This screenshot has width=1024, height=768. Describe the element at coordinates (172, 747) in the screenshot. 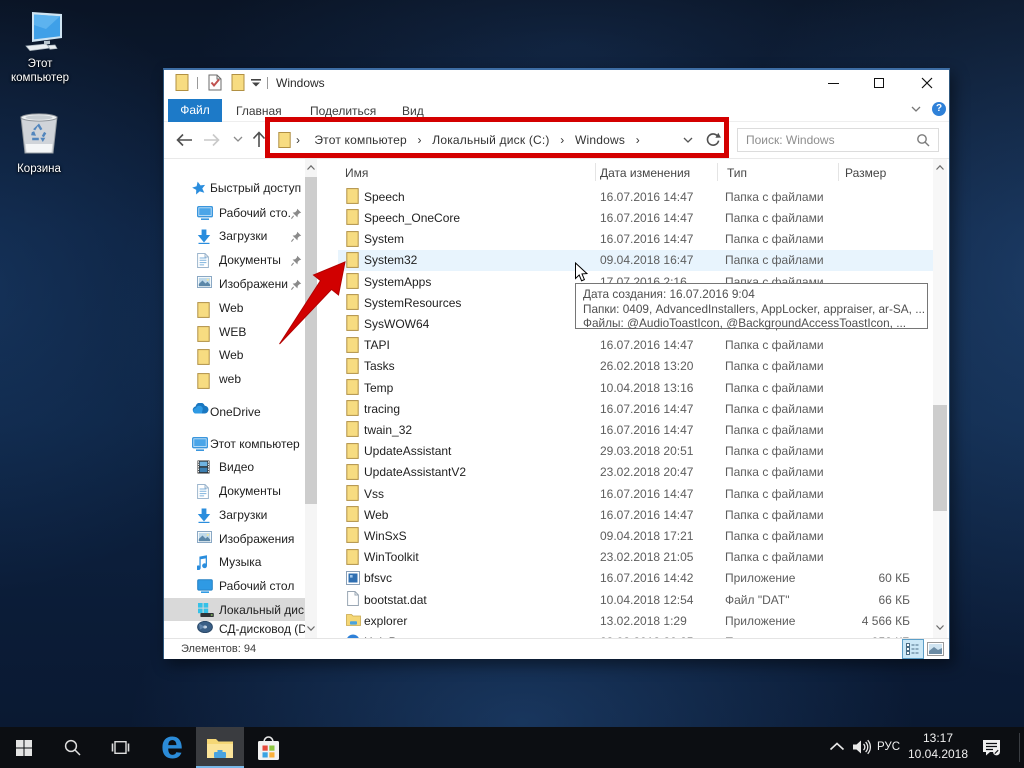

I see `svg-text: e` at that location.